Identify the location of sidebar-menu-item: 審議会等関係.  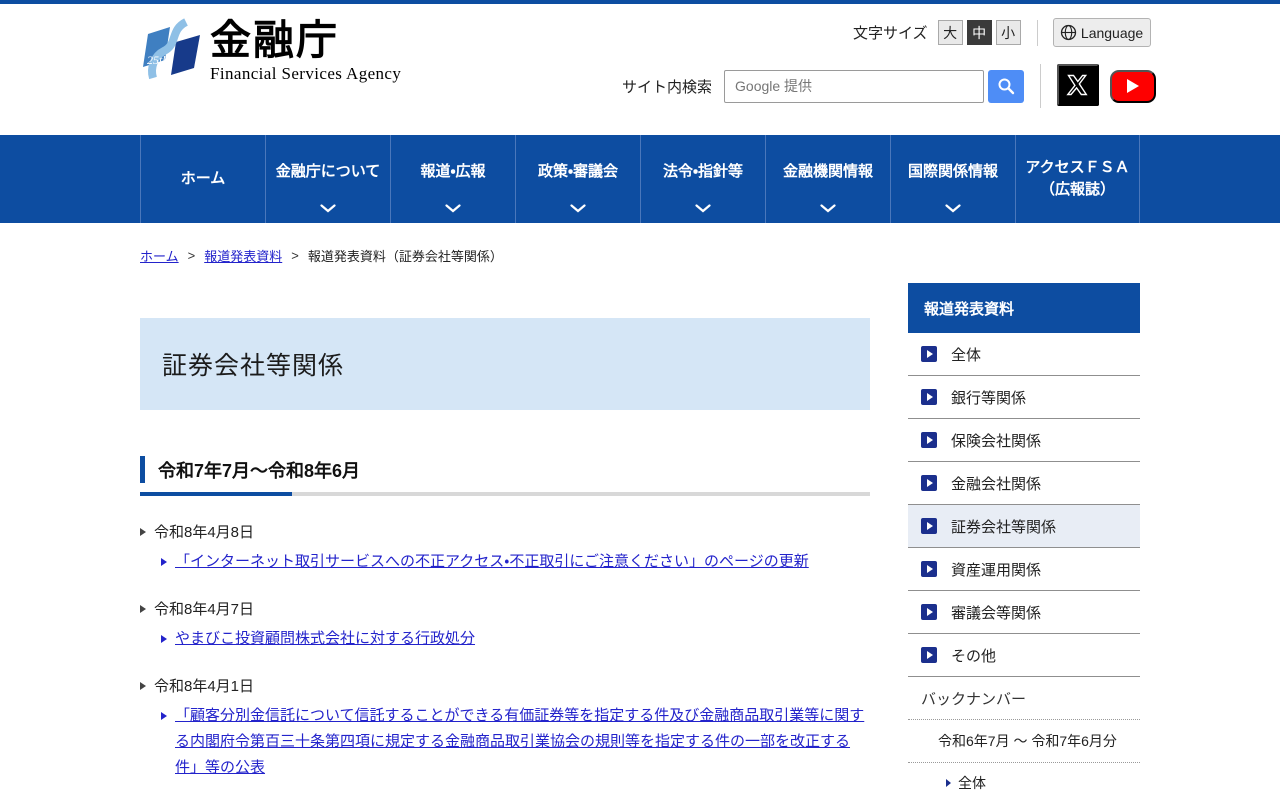
(1024, 612).